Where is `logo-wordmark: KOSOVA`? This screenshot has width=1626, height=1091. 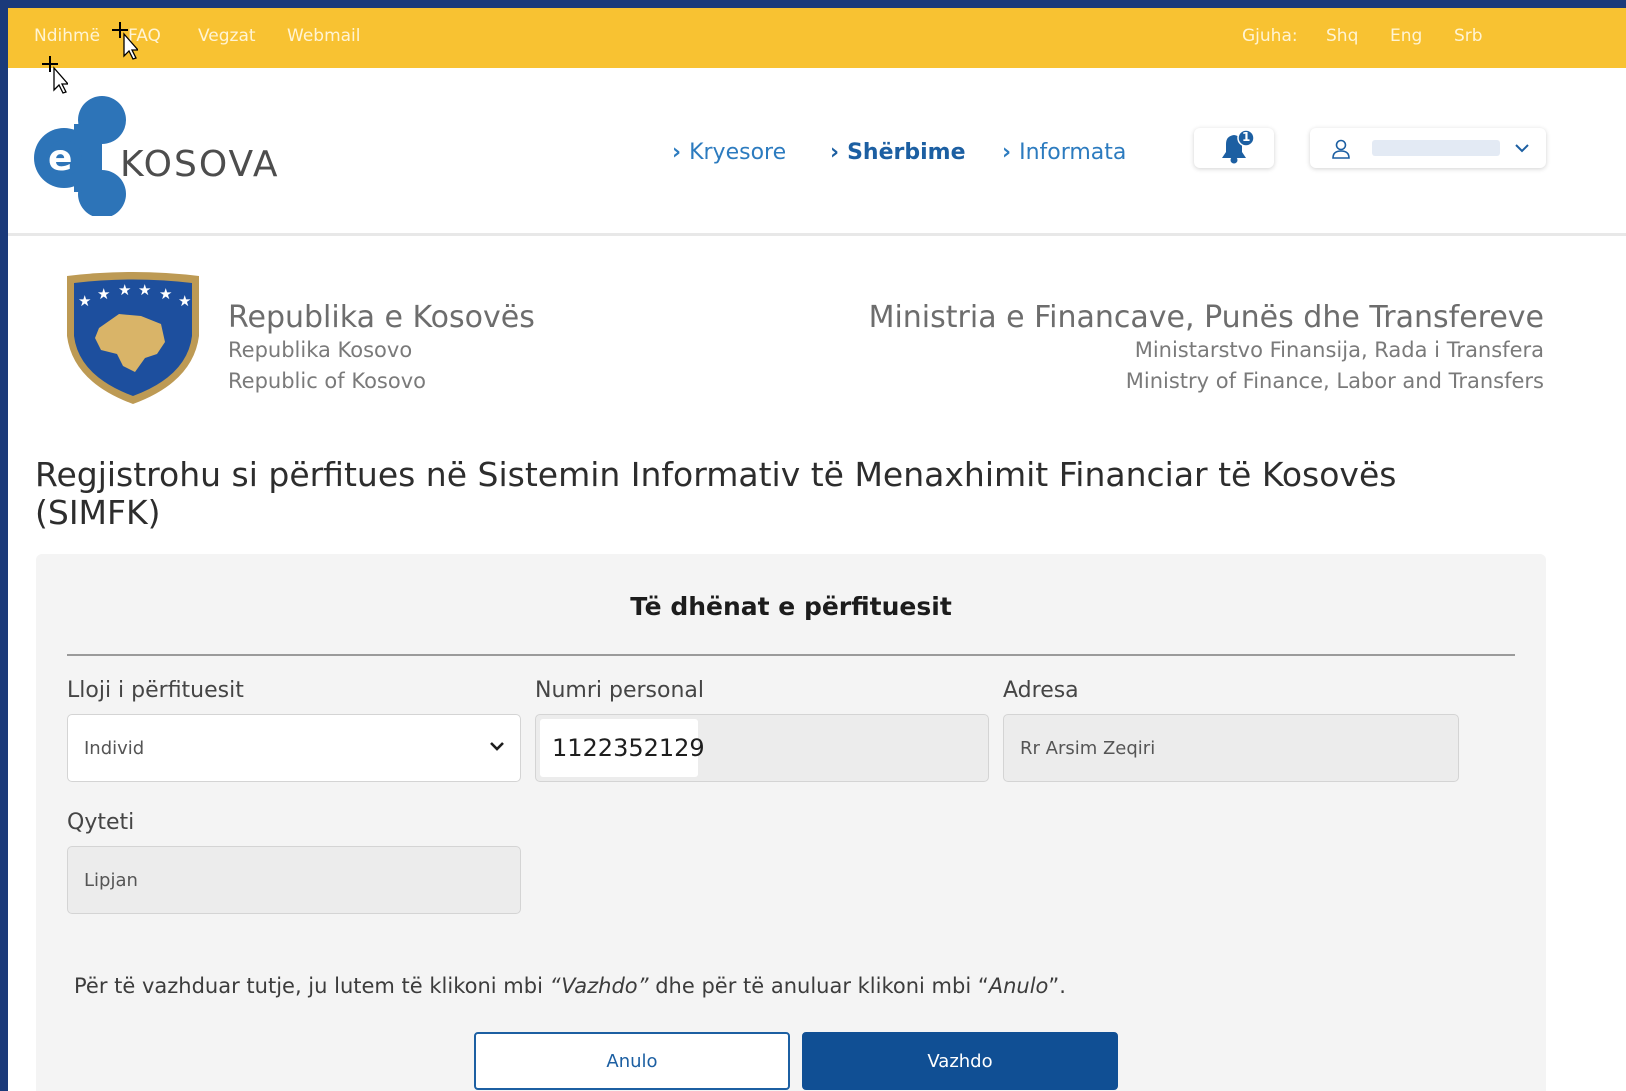
logo-wordmark: KOSOVA is located at coordinates (200, 164).